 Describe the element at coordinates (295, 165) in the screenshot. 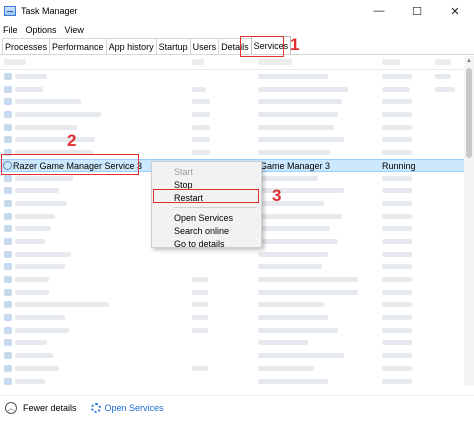

I see `service-description: Game Manager 3` at that location.